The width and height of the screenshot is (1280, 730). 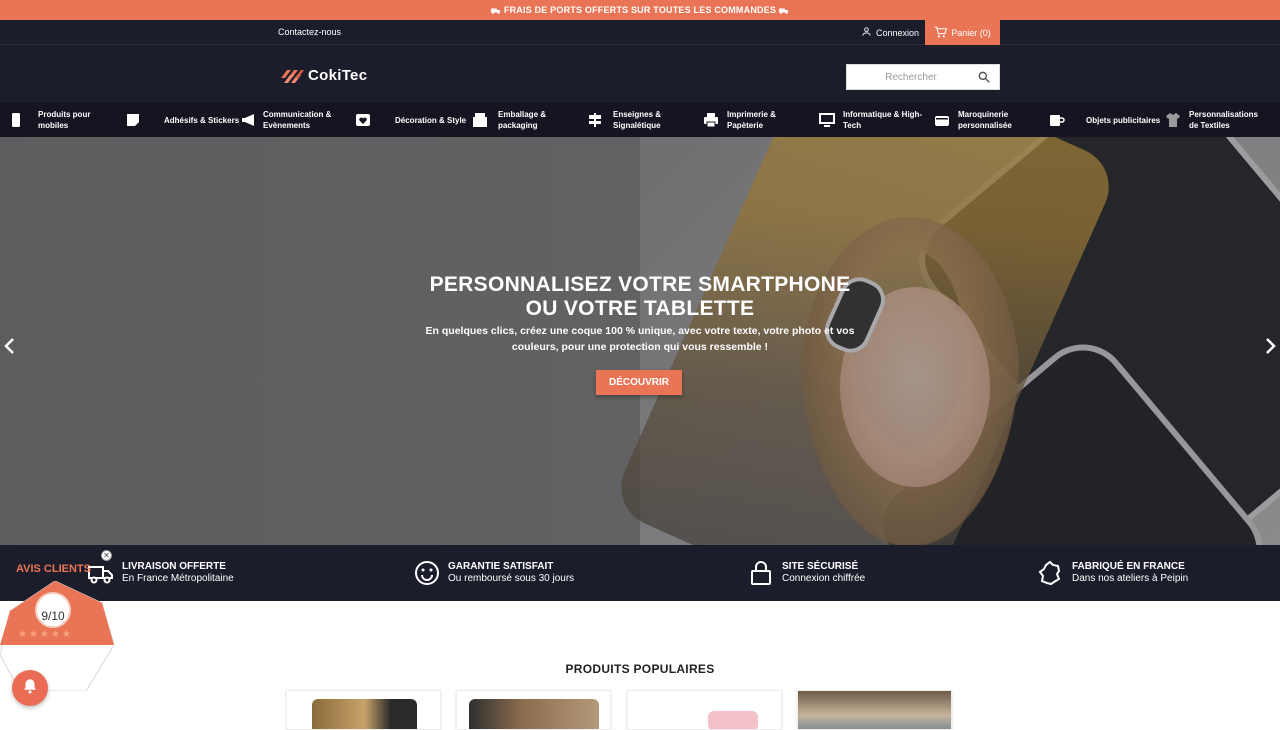 I want to click on nav-label: Adhésifs & Stickers, so click(x=202, y=120).